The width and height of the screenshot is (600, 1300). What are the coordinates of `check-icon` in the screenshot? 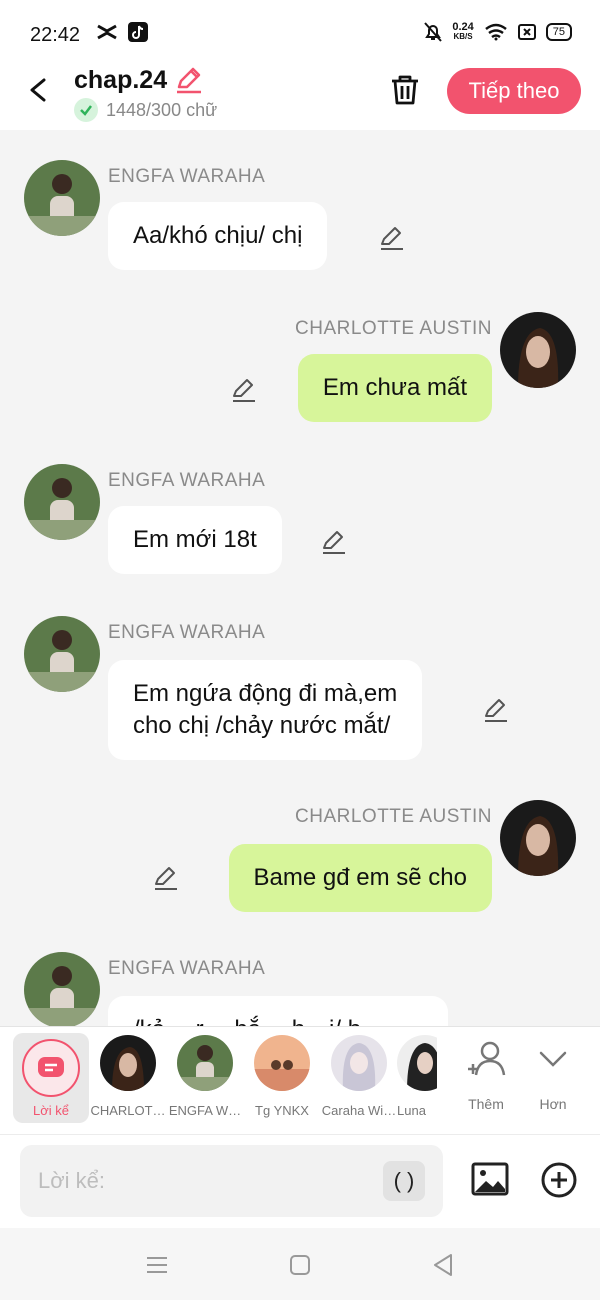 It's located at (86, 110).